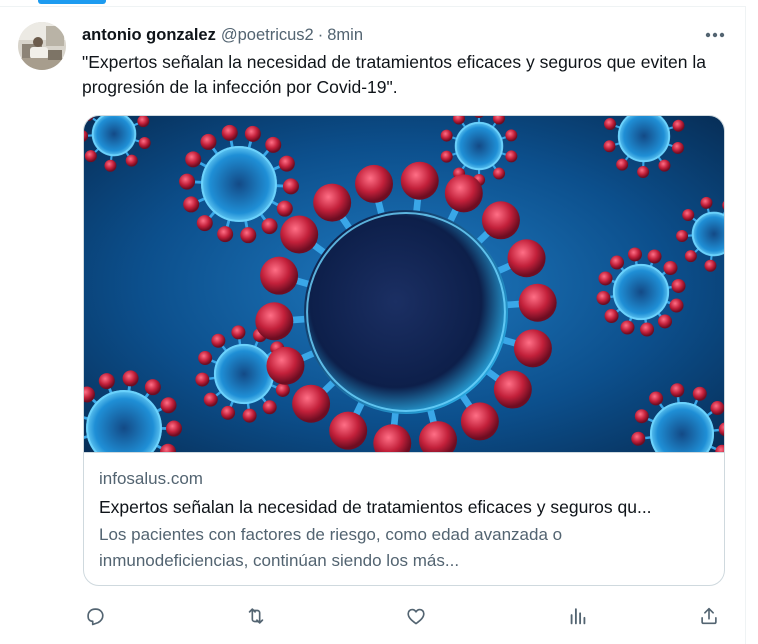 This screenshot has height=644, width=758. Describe the element at coordinates (372, 6) in the screenshot. I see `top-divider` at that location.